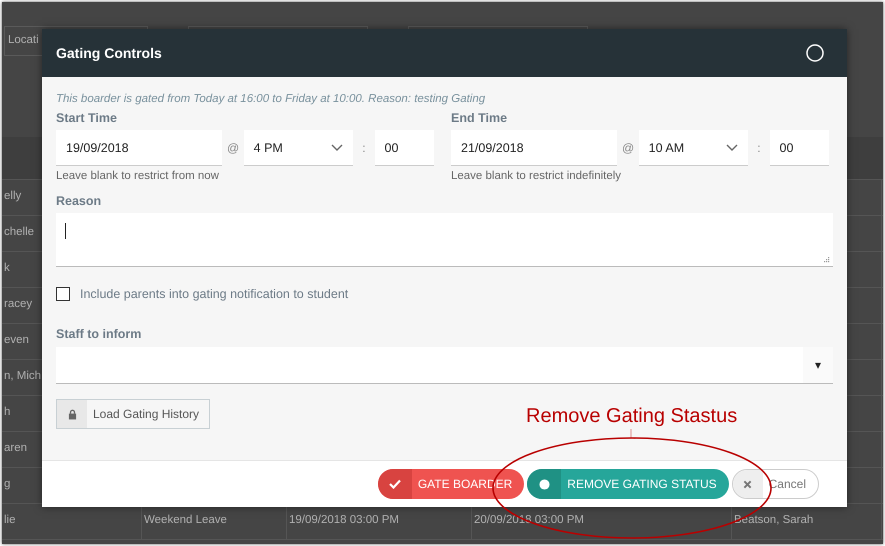  I want to click on field-label: End Time, so click(479, 118).